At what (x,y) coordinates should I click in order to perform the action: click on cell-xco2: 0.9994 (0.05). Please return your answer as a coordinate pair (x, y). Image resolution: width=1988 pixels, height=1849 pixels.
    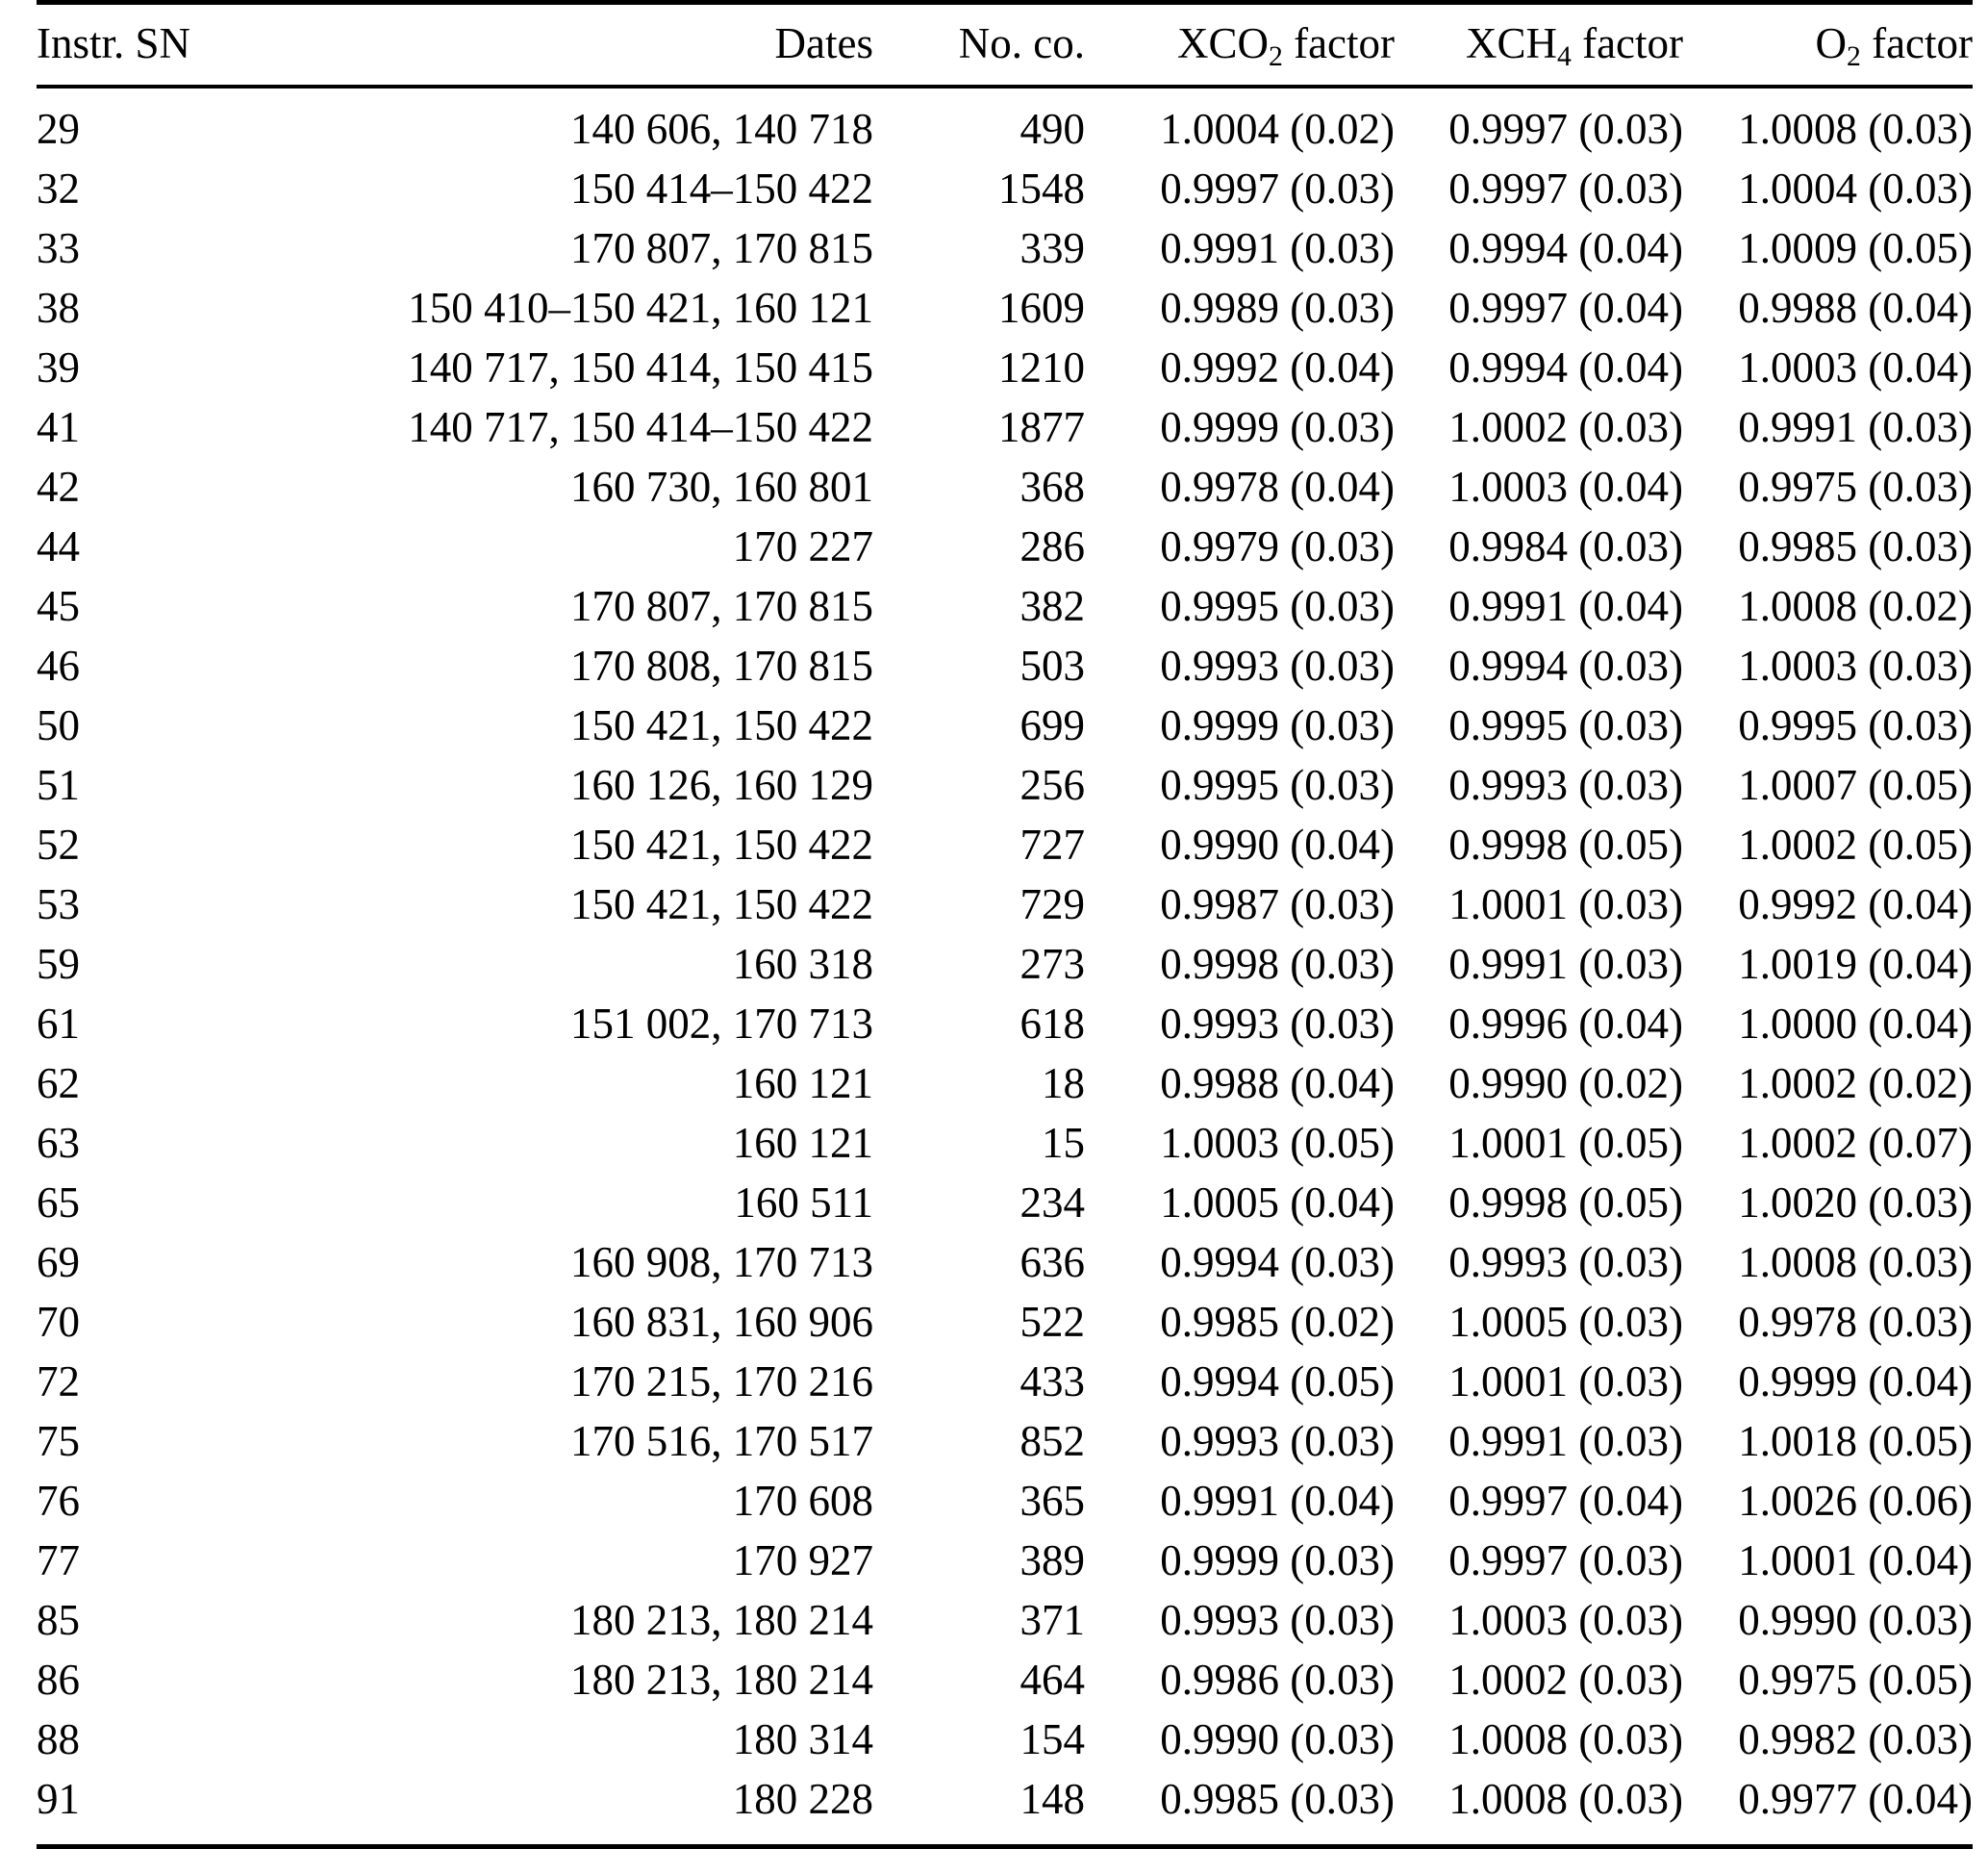
    Looking at the image, I should click on (1277, 1381).